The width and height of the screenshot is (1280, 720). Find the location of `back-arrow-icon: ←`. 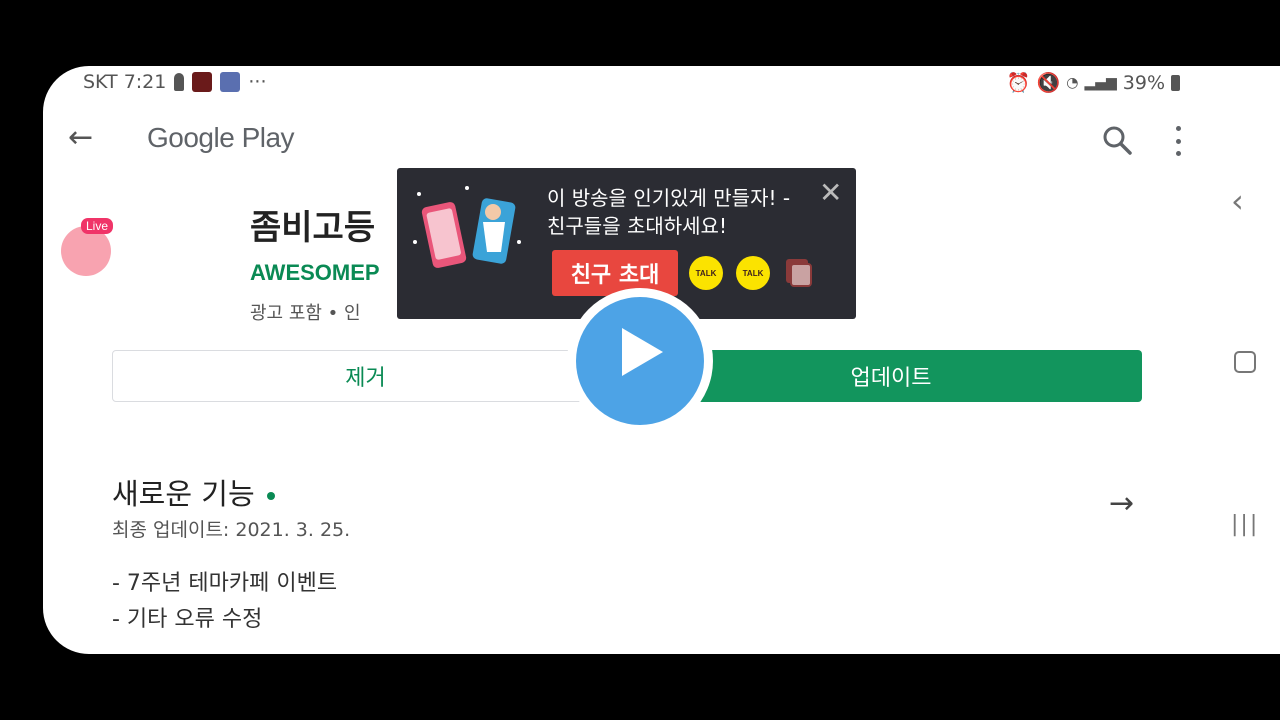

back-arrow-icon: ← is located at coordinates (80, 137).